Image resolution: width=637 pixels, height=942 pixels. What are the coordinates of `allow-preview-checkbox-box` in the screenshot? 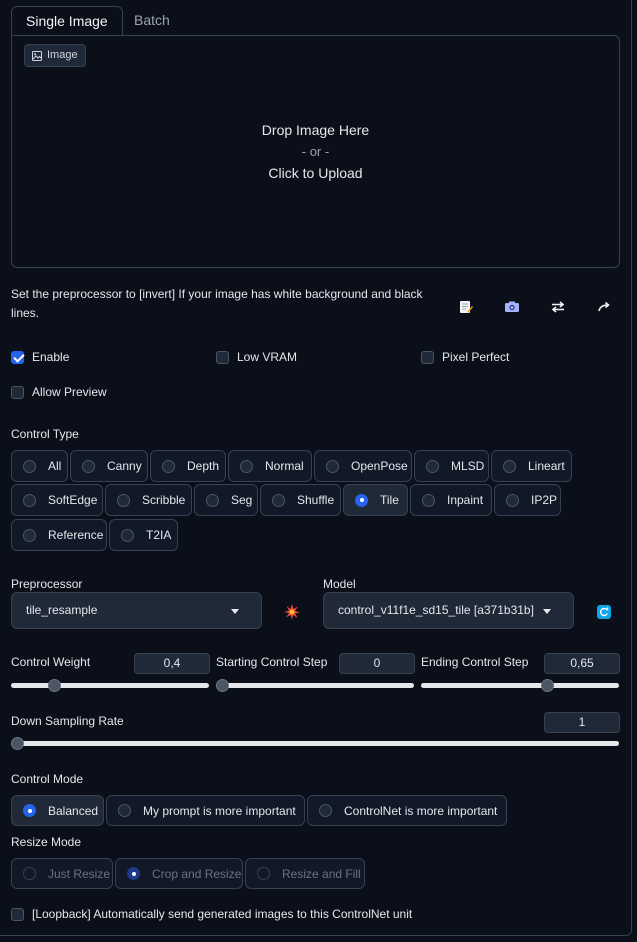 It's located at (17, 392).